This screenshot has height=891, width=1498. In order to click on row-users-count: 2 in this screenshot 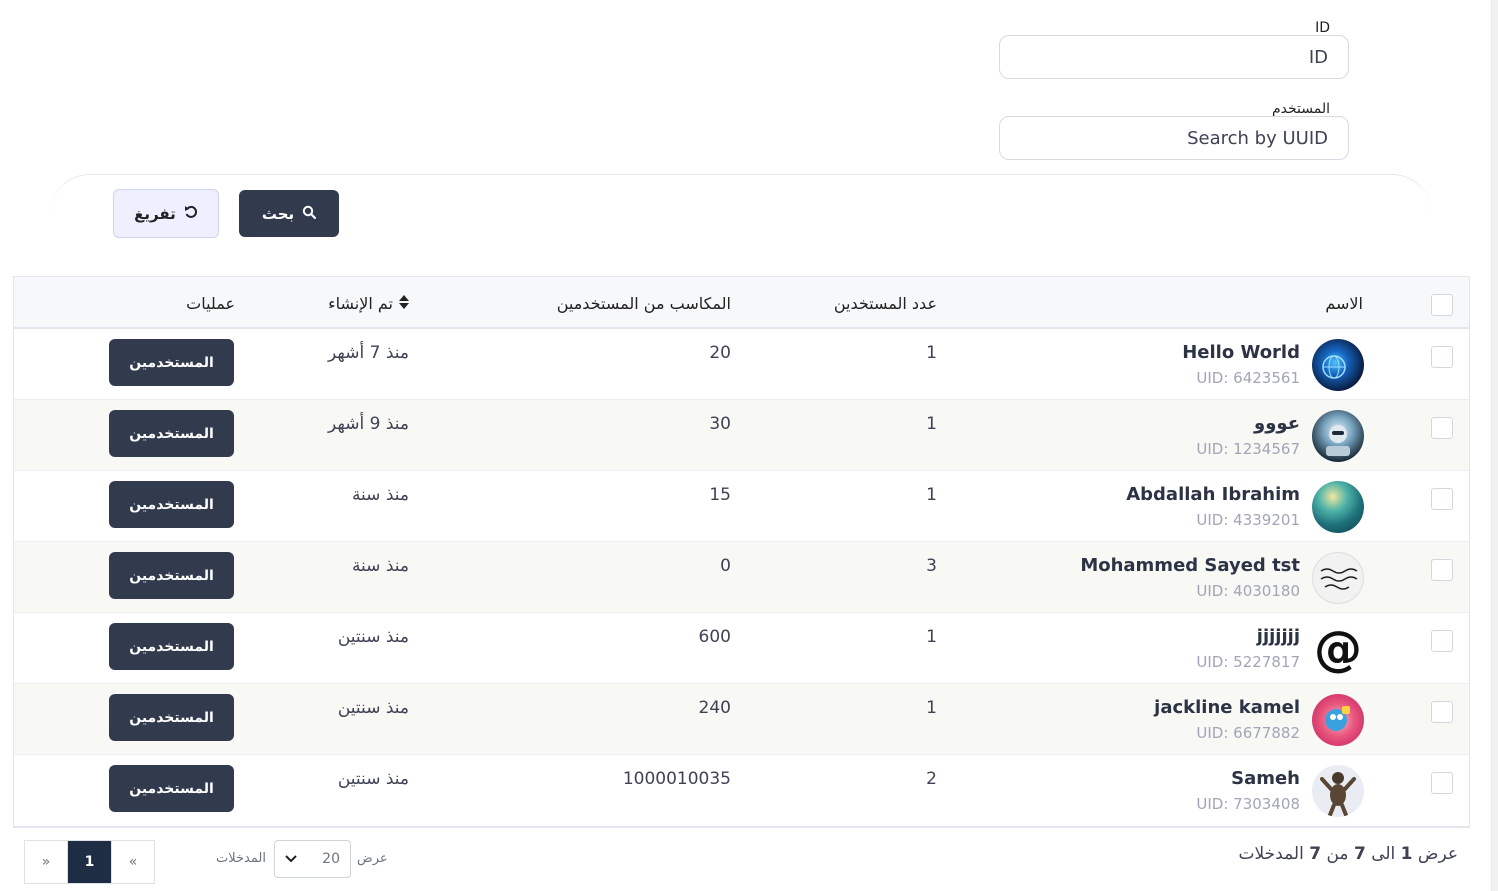, I will do `click(931, 779)`.